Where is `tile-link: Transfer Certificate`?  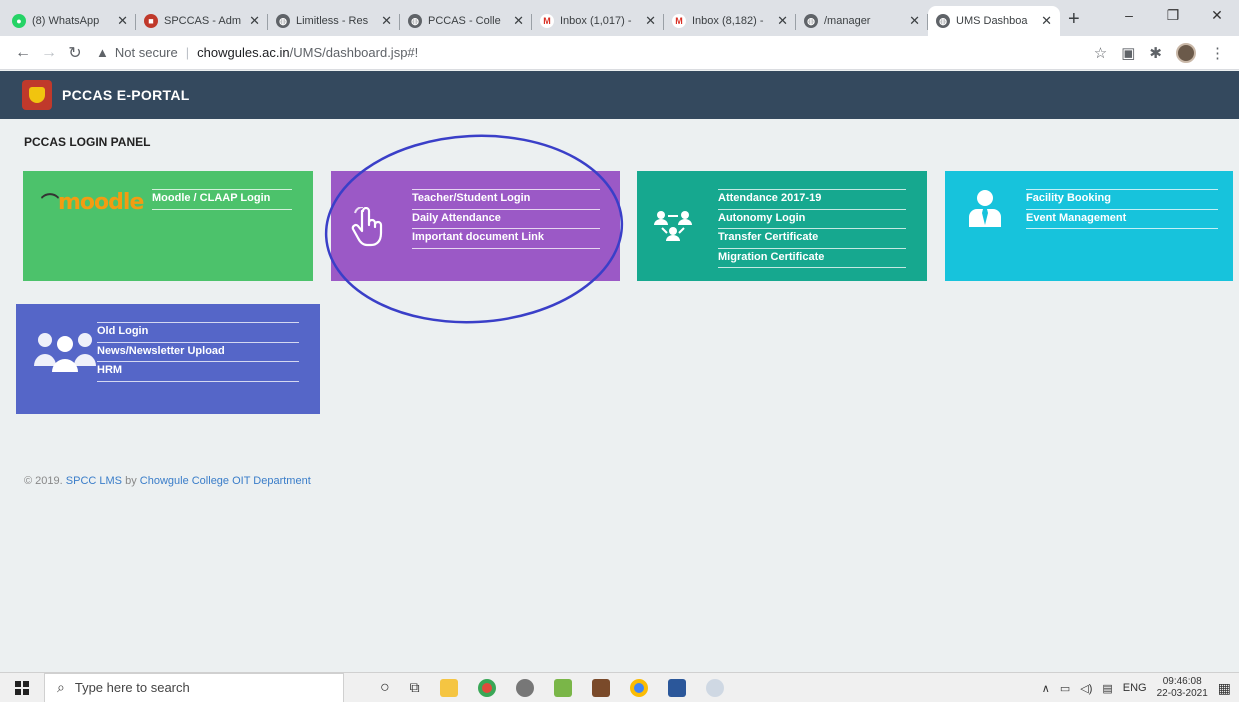
tile-link: Transfer Certificate is located at coordinates (768, 237).